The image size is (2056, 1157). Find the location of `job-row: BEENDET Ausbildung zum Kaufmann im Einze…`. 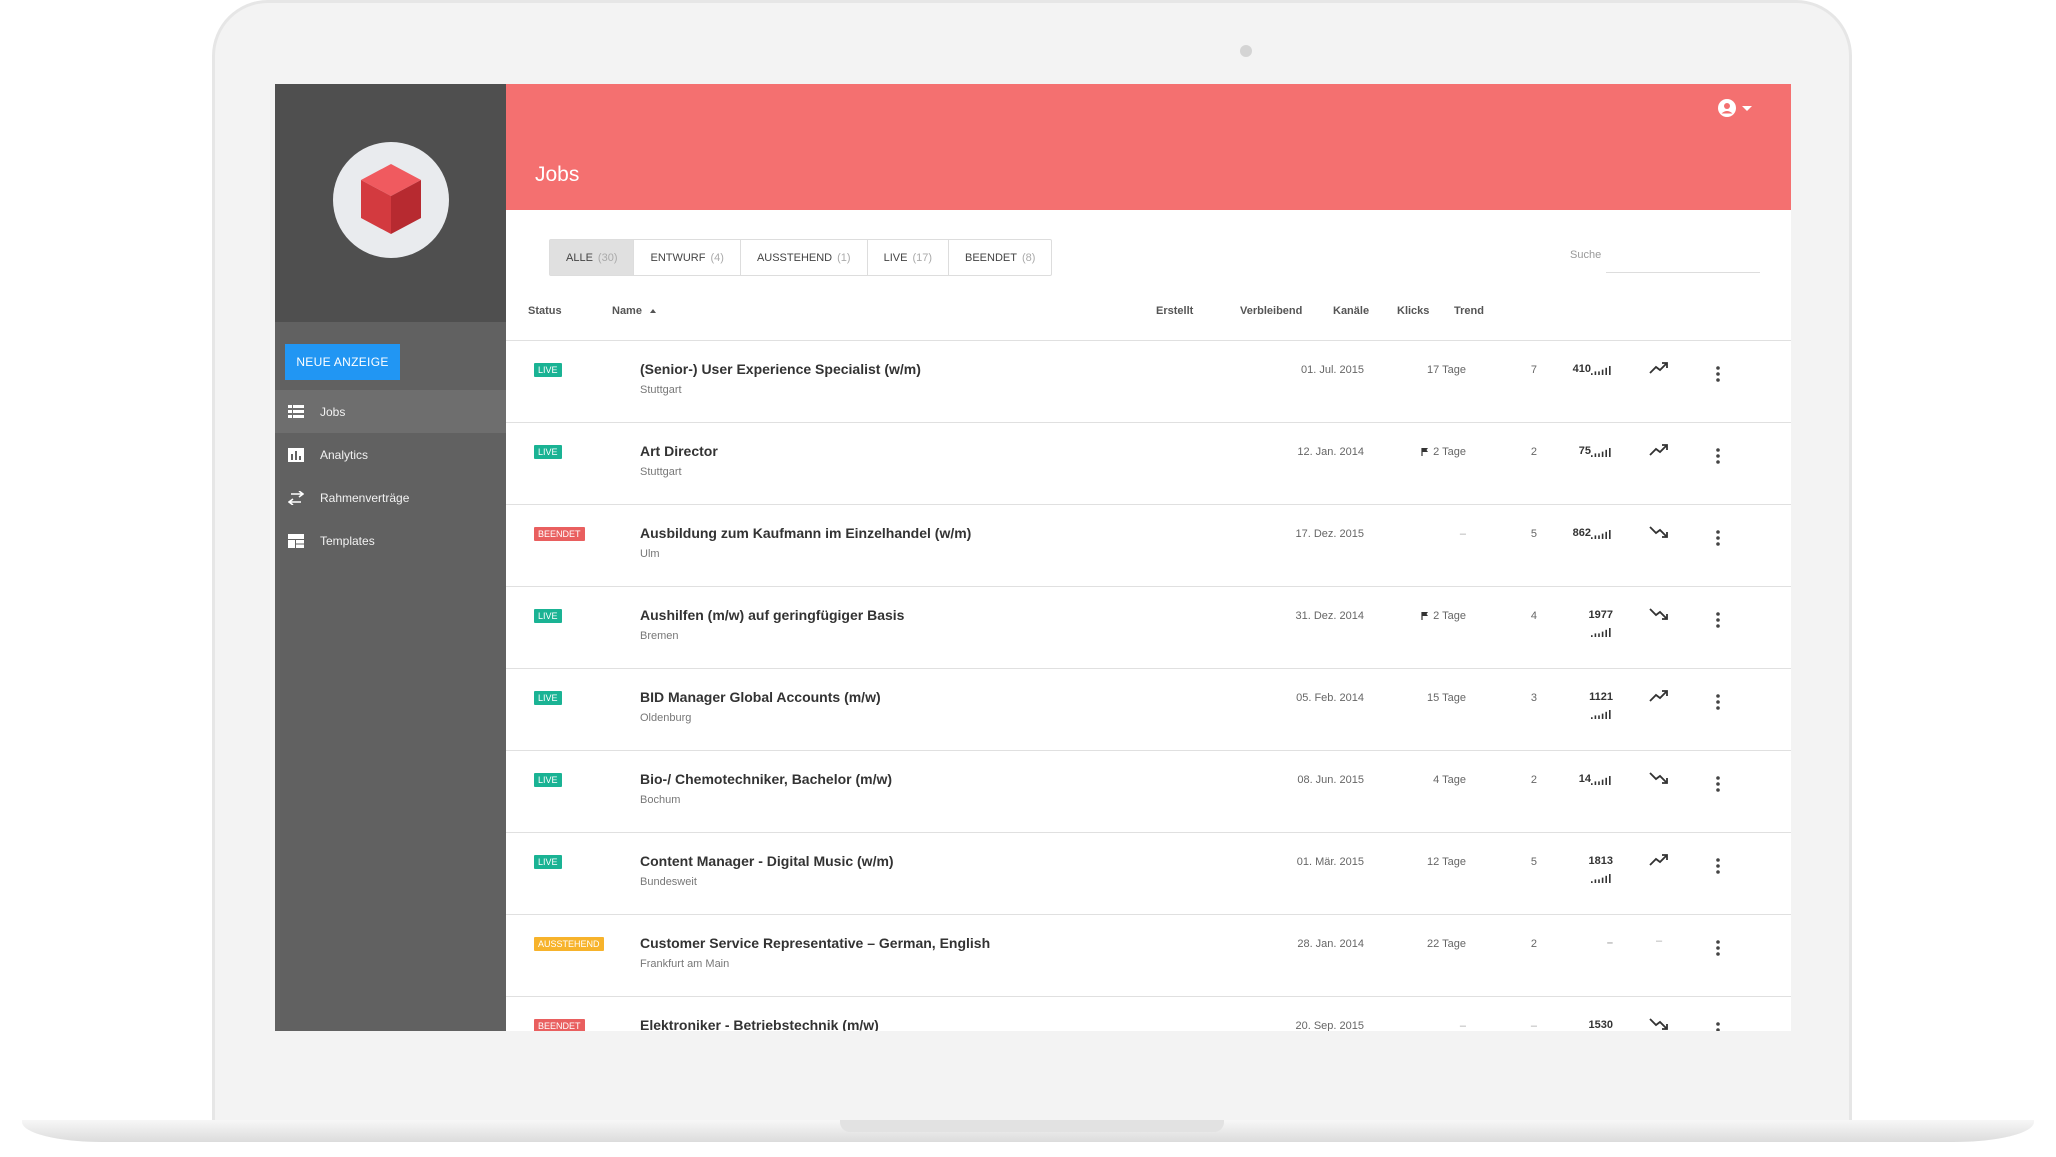

job-row: BEENDET Ausbildung zum Kaufmann im Einze… is located at coordinates (1148, 546).